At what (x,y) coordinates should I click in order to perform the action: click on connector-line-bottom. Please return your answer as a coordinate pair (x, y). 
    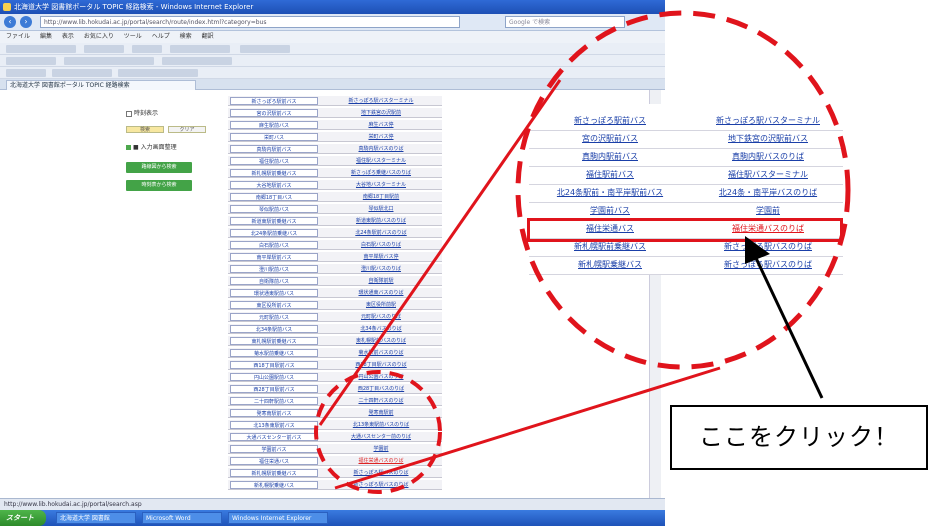
    Looking at the image, I should click on (527, 428).